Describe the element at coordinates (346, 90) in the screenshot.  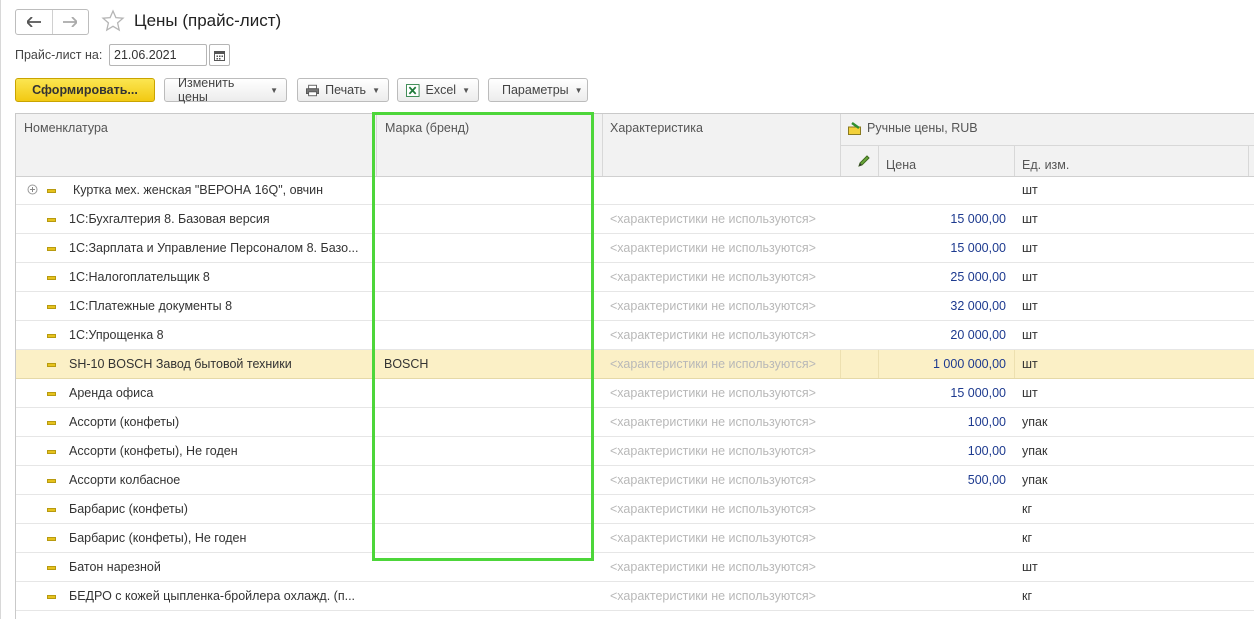
I see `print-label: Печать` at that location.